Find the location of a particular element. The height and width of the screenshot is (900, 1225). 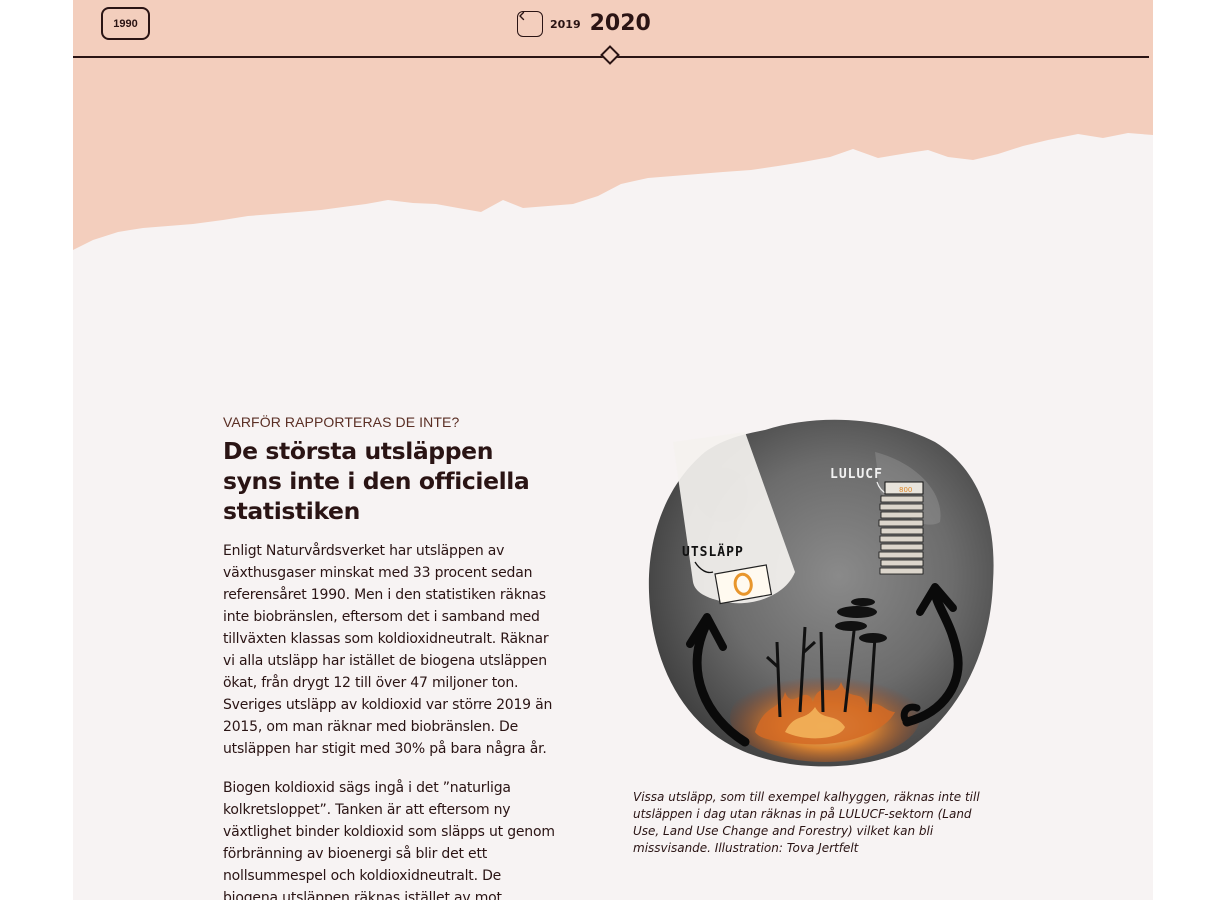

paper-stack: 800 is located at coordinates (901, 528).